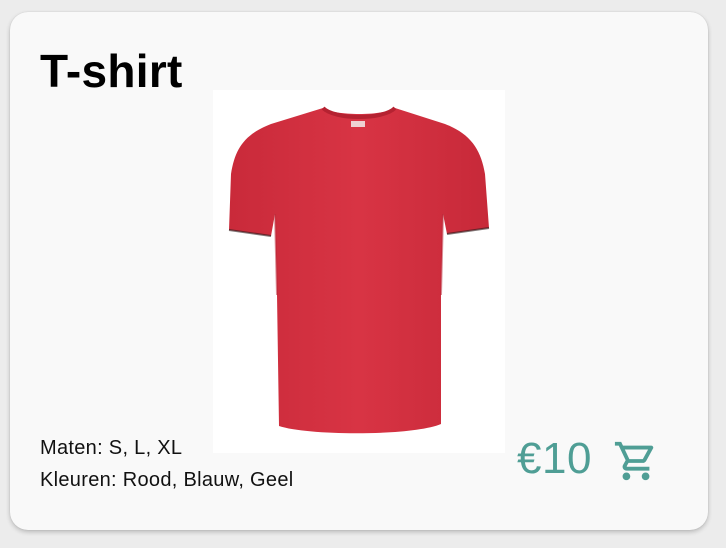  Describe the element at coordinates (554, 458) in the screenshot. I see `product-price: €10` at that location.